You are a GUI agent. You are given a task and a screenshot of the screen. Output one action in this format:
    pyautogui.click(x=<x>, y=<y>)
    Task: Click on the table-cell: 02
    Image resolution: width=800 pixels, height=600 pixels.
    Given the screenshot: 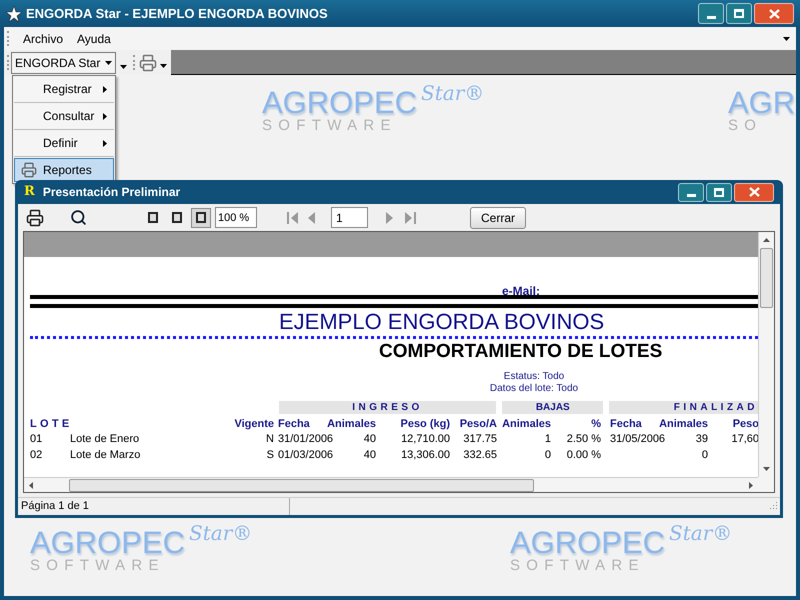 What is the action you would take?
    pyautogui.click(x=36, y=455)
    